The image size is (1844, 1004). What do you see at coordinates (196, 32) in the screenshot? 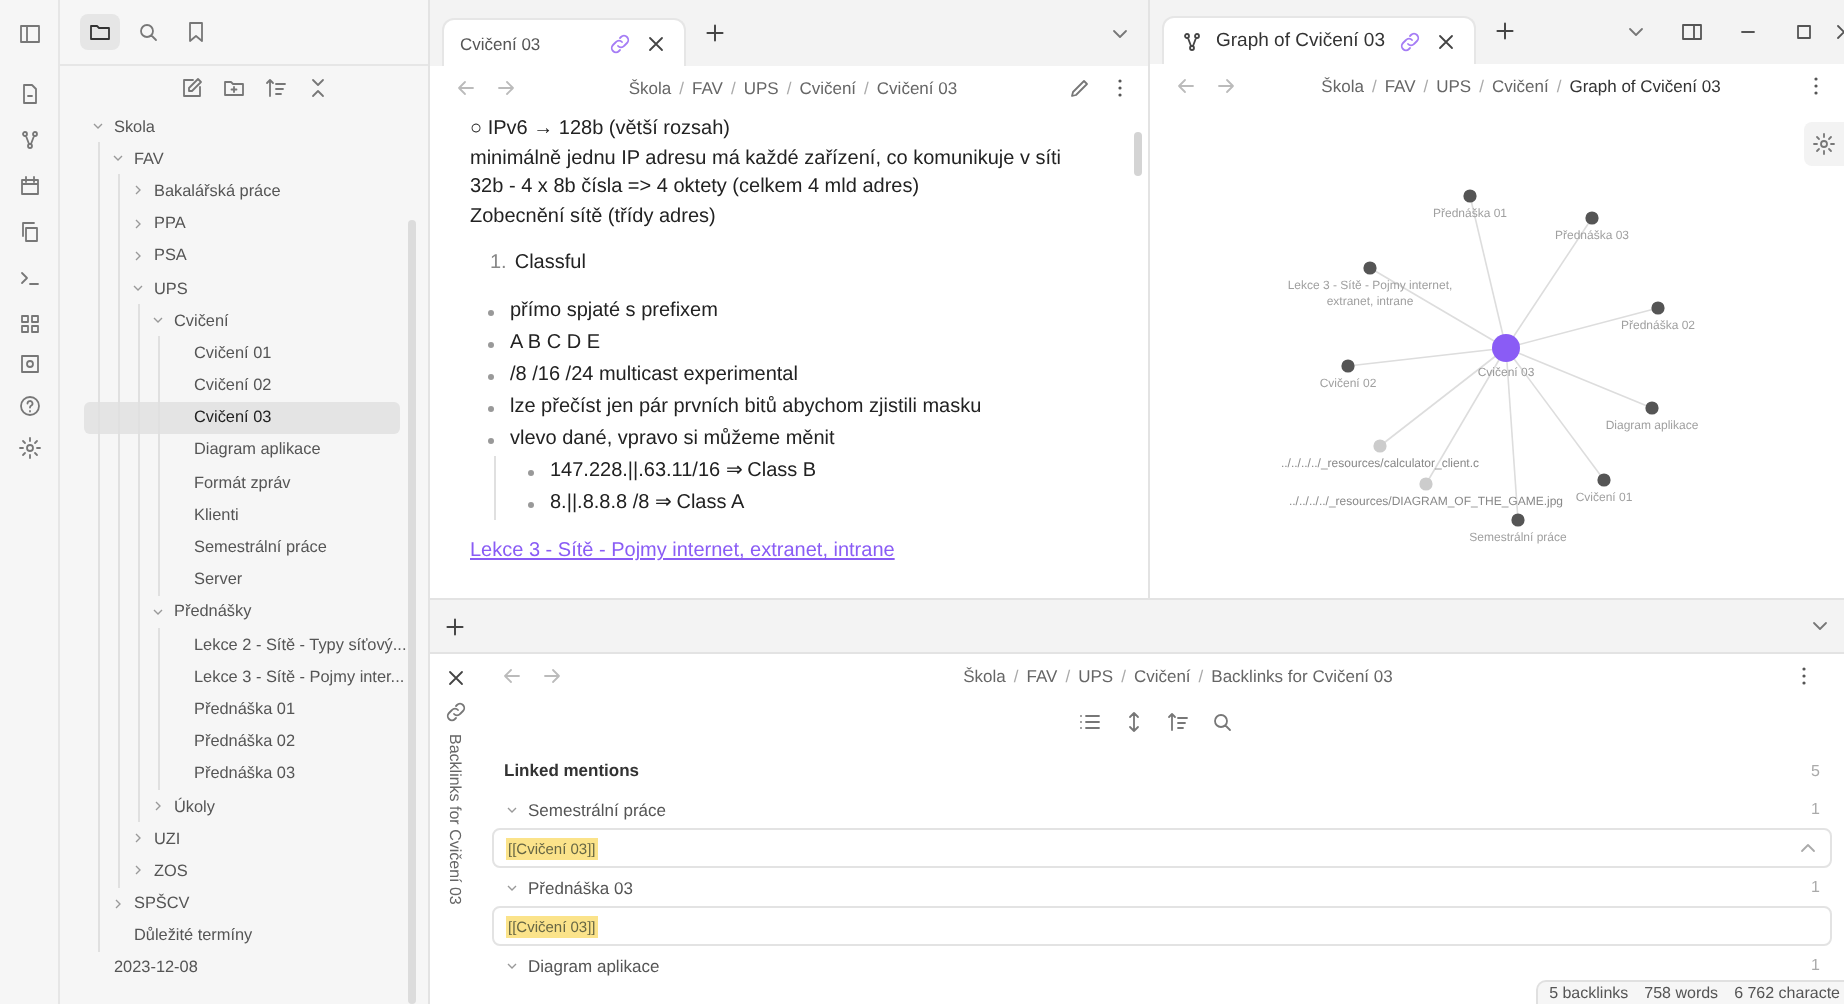
I see `bookmark-icon` at bounding box center [196, 32].